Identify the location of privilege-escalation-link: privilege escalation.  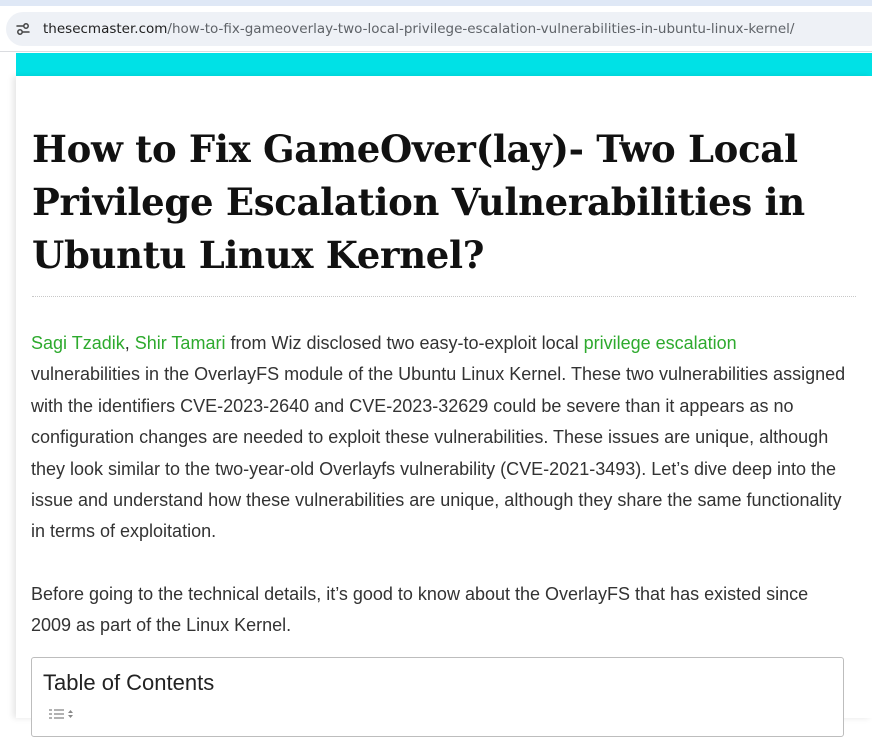
(660, 343).